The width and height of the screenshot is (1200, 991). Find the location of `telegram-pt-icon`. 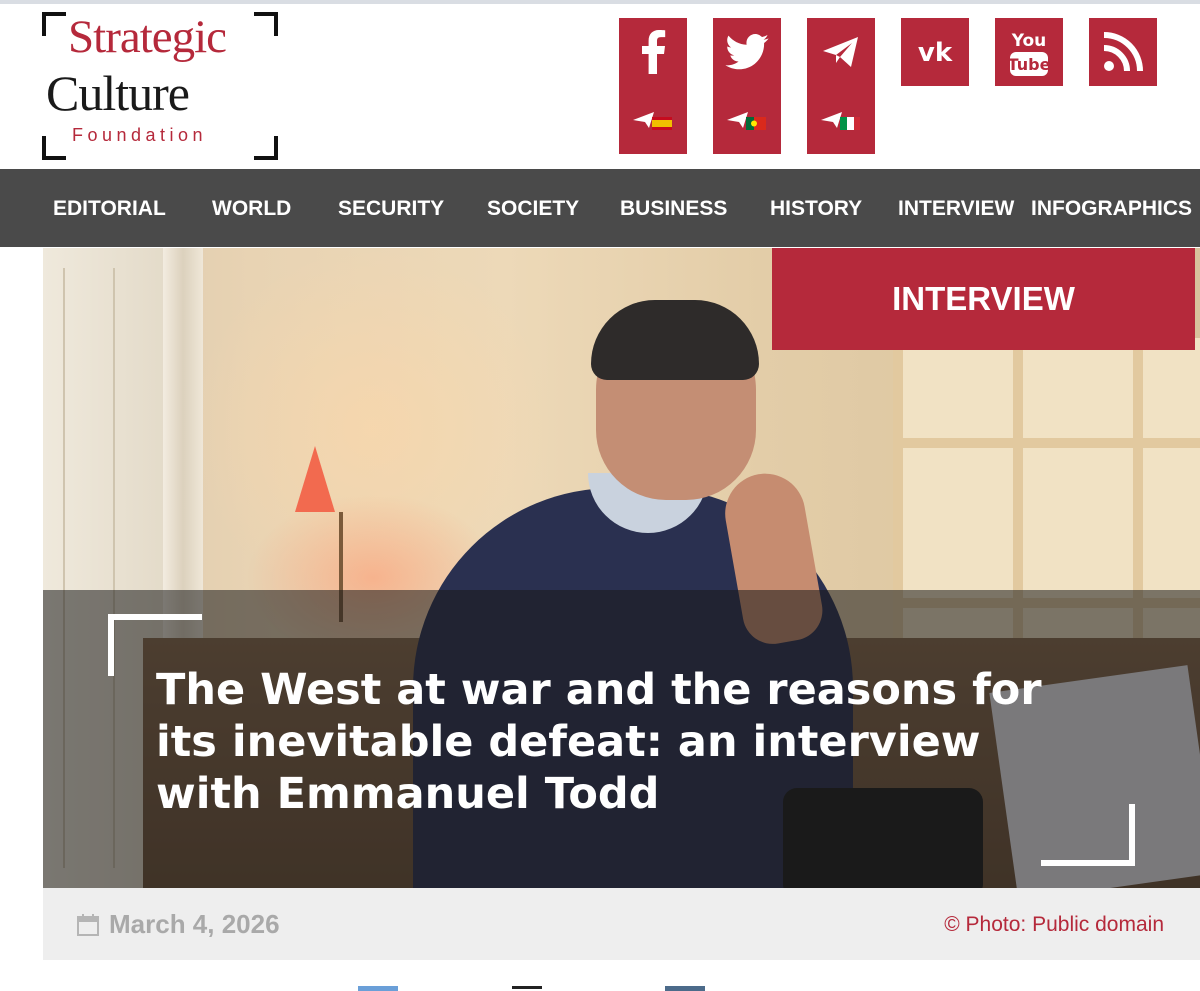

telegram-pt-icon is located at coordinates (746, 121).